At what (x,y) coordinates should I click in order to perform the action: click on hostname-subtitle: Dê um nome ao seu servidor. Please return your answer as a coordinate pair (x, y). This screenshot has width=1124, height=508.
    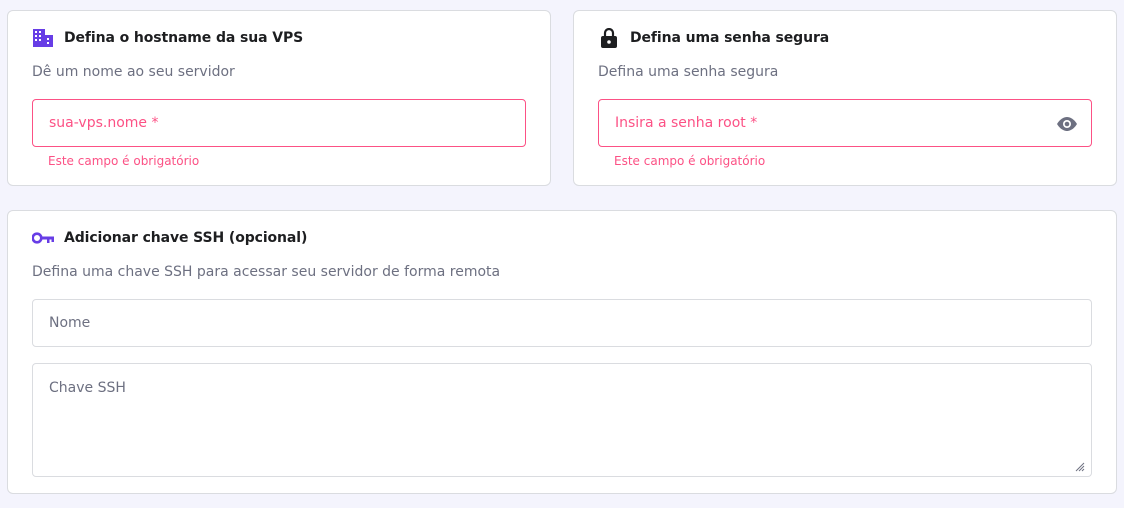
    Looking at the image, I should click on (133, 72).